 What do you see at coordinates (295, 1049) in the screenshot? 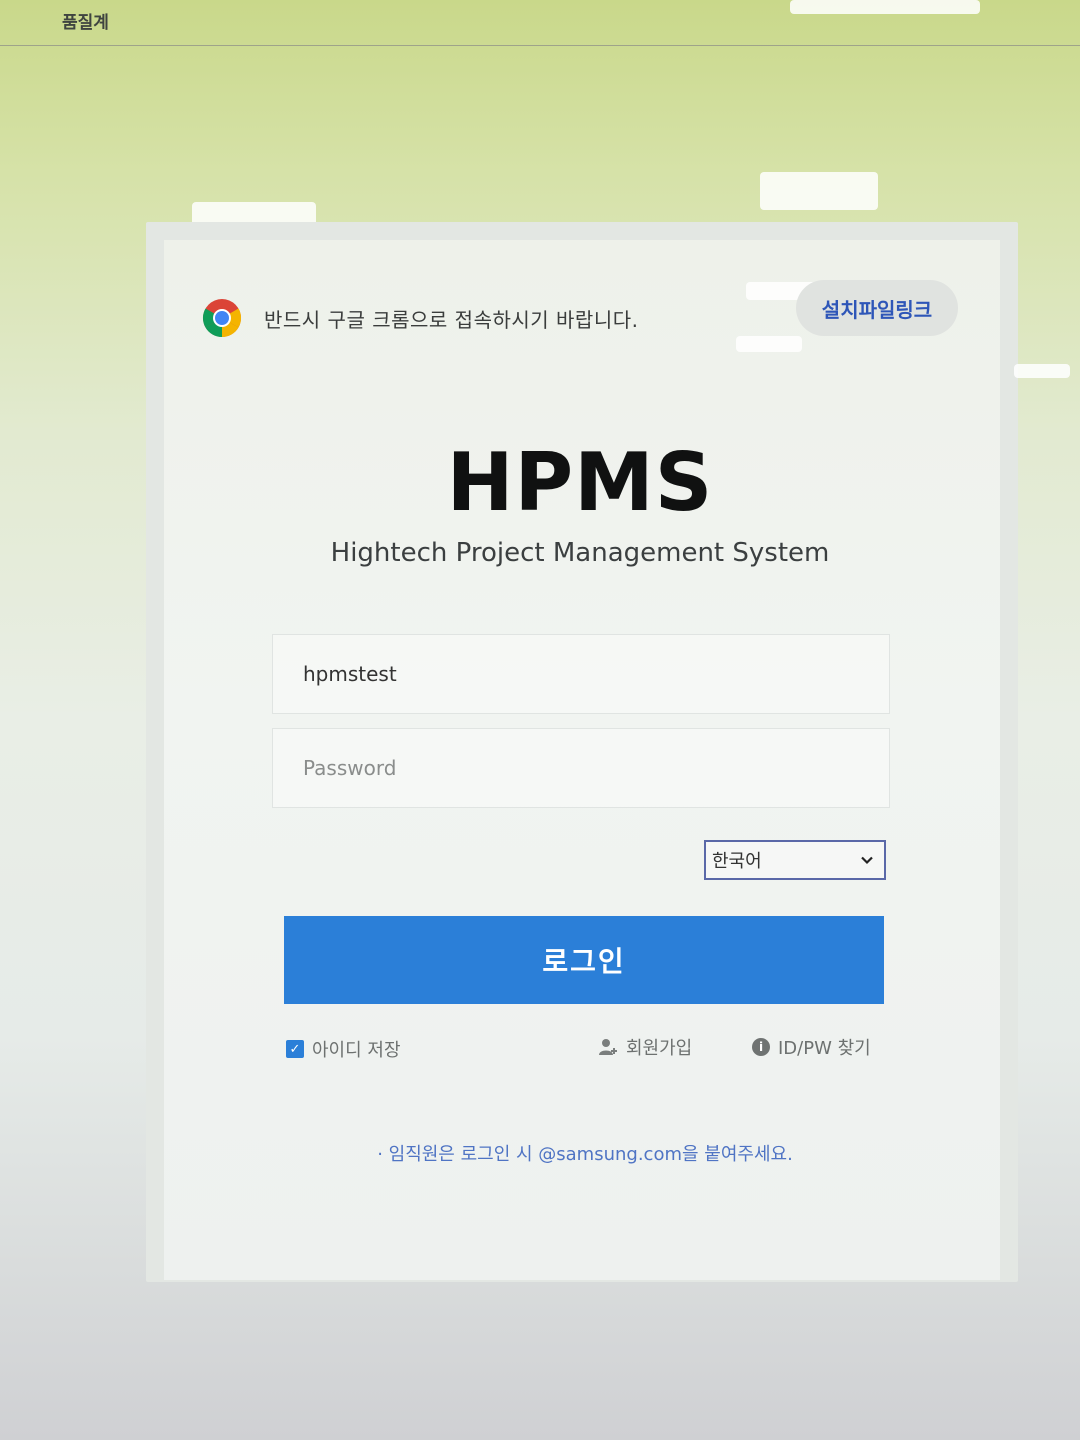
I see `save-id-checkbox: ✓` at bounding box center [295, 1049].